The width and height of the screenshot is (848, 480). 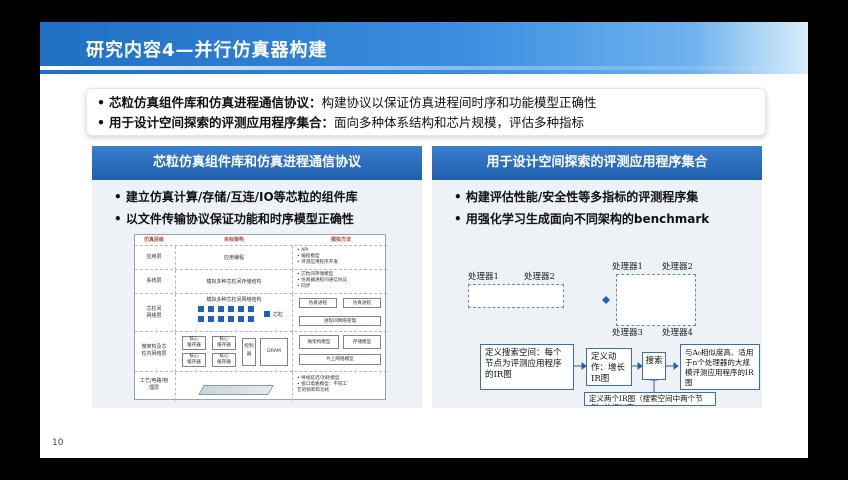 What do you see at coordinates (207, 50) in the screenshot?
I see `slide-title: 研究内容4—并行仿真器构建` at bounding box center [207, 50].